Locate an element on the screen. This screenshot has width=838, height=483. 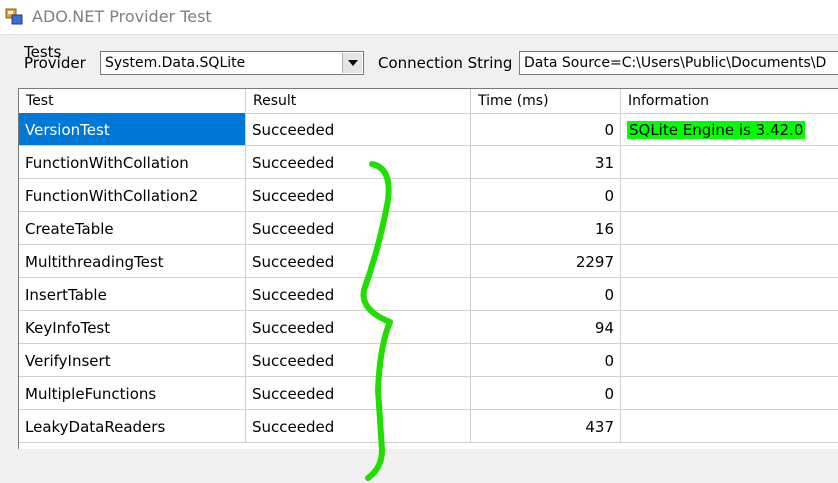
engine-version-highlight: SQLite Engine is 3.42.0 is located at coordinates (716, 130).